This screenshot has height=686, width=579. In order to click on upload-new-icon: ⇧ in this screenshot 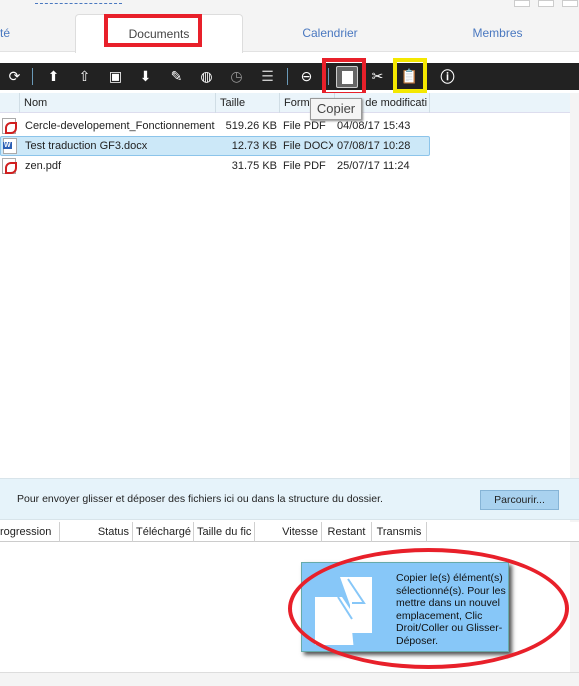, I will do `click(84, 76)`.